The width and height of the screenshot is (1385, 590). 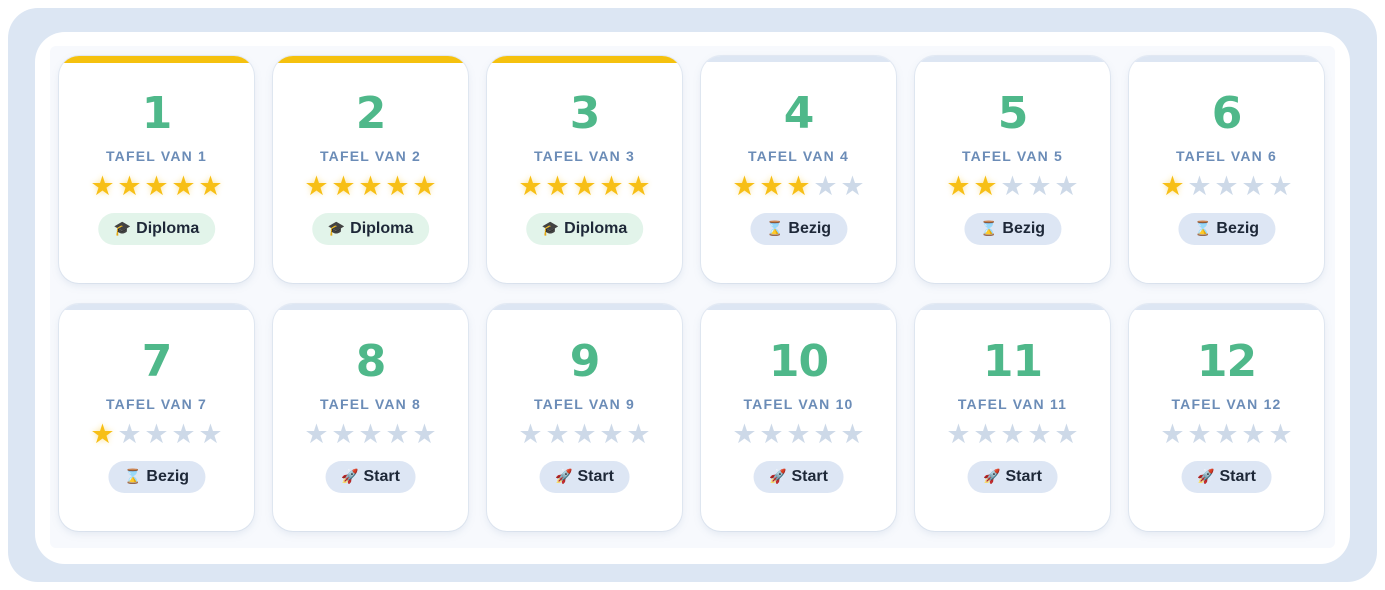 What do you see at coordinates (156, 417) in the screenshot?
I see `table-card-7: 7 TAFEL VAN 7 ★ ★ ★ ★ ★ ⌛ Bezig` at bounding box center [156, 417].